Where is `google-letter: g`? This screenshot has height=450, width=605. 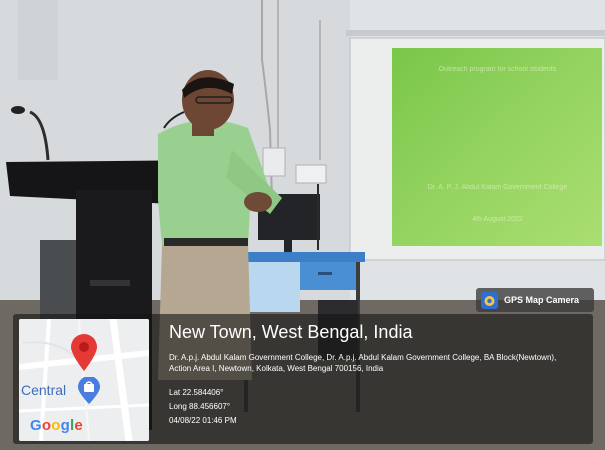
google-letter: g is located at coordinates (65, 425).